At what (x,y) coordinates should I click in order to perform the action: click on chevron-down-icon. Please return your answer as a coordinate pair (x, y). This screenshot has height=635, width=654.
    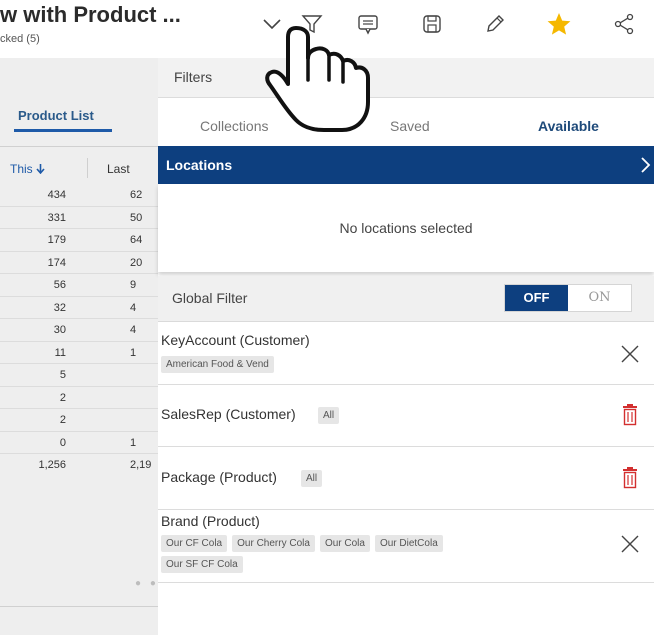
    Looking at the image, I should click on (272, 24).